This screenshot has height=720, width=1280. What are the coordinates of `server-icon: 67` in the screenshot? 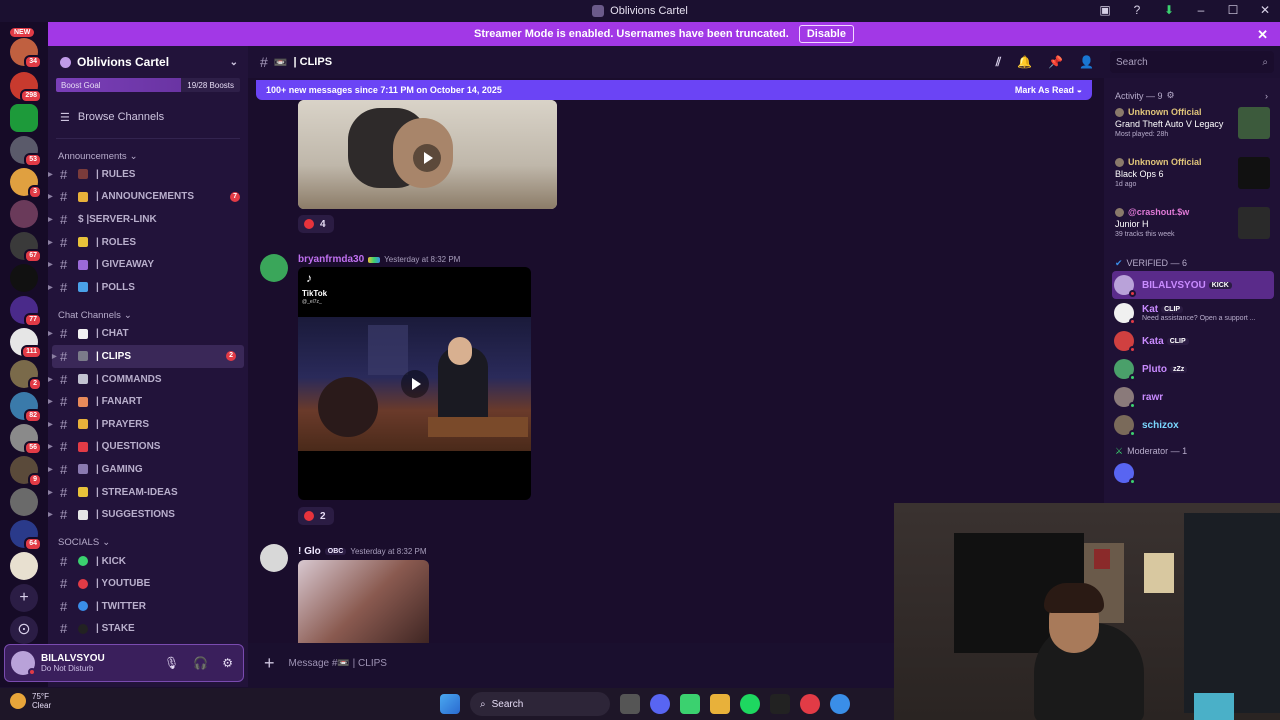 It's located at (26, 247).